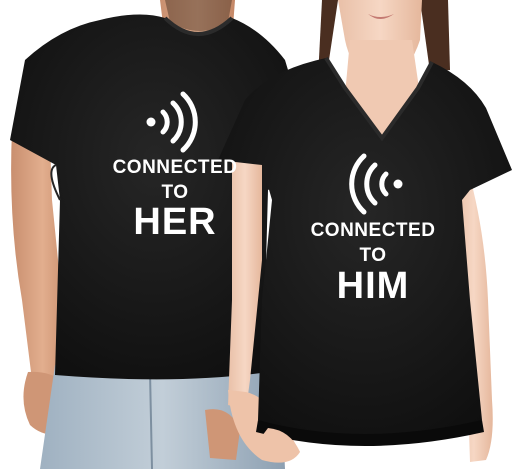 This screenshot has width=532, height=469. I want to click on woman-hair-right, so click(435, 36).